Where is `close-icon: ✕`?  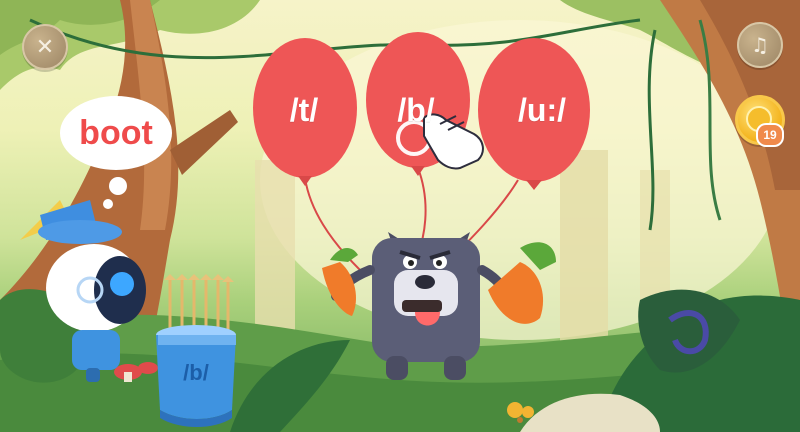
close-icon: ✕ is located at coordinates (45, 47).